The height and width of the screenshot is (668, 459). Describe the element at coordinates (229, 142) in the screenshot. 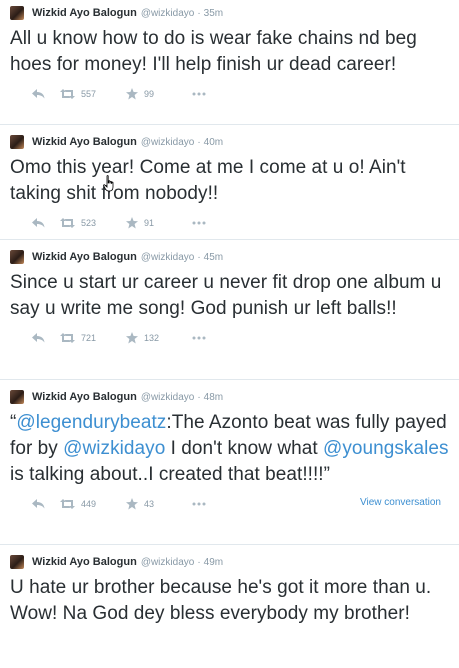

I see `tweet-header: Wizkid Ayo Balogun @wizkidayo · 40m` at that location.